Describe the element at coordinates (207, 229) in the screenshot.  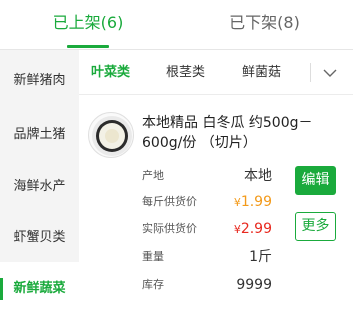
I see `actual-price-row: 实际供货价 ¥2.99` at that location.